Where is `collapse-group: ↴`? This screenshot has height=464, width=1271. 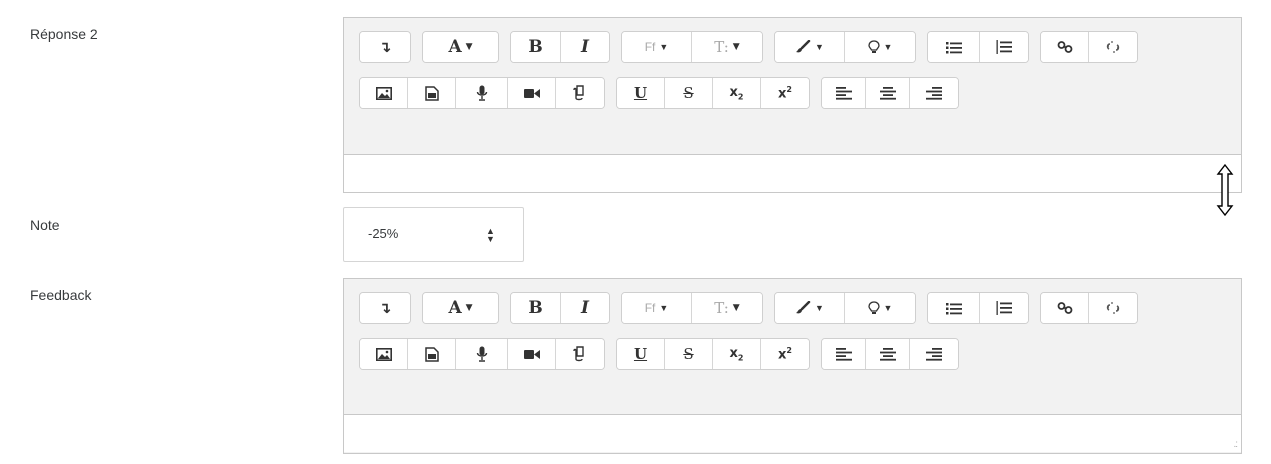 collapse-group: ↴ is located at coordinates (385, 308).